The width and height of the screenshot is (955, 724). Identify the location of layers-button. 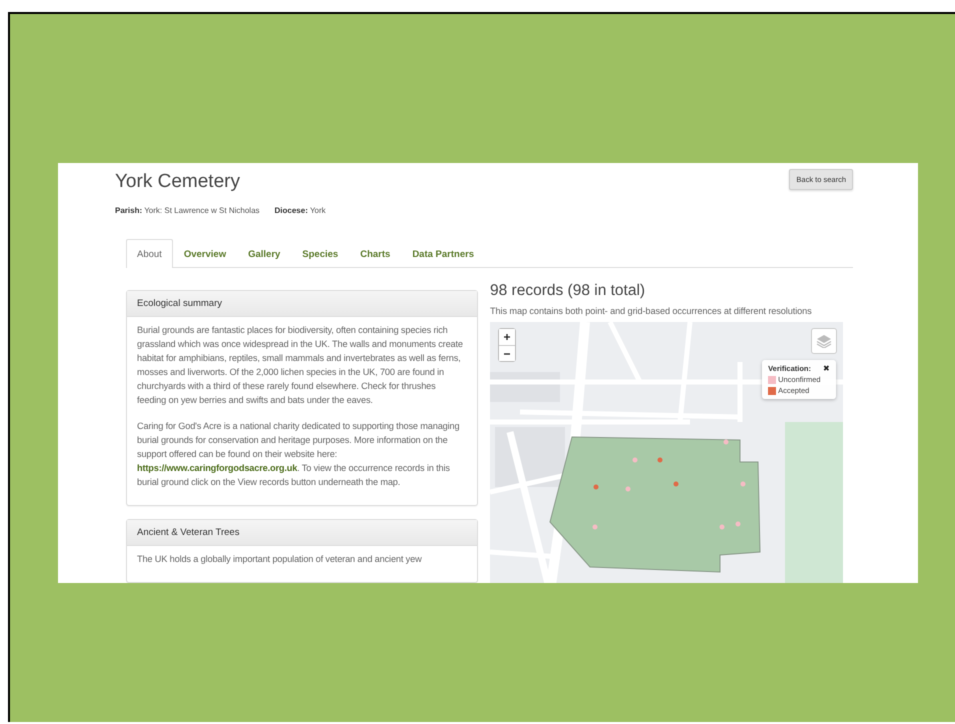
(824, 341).